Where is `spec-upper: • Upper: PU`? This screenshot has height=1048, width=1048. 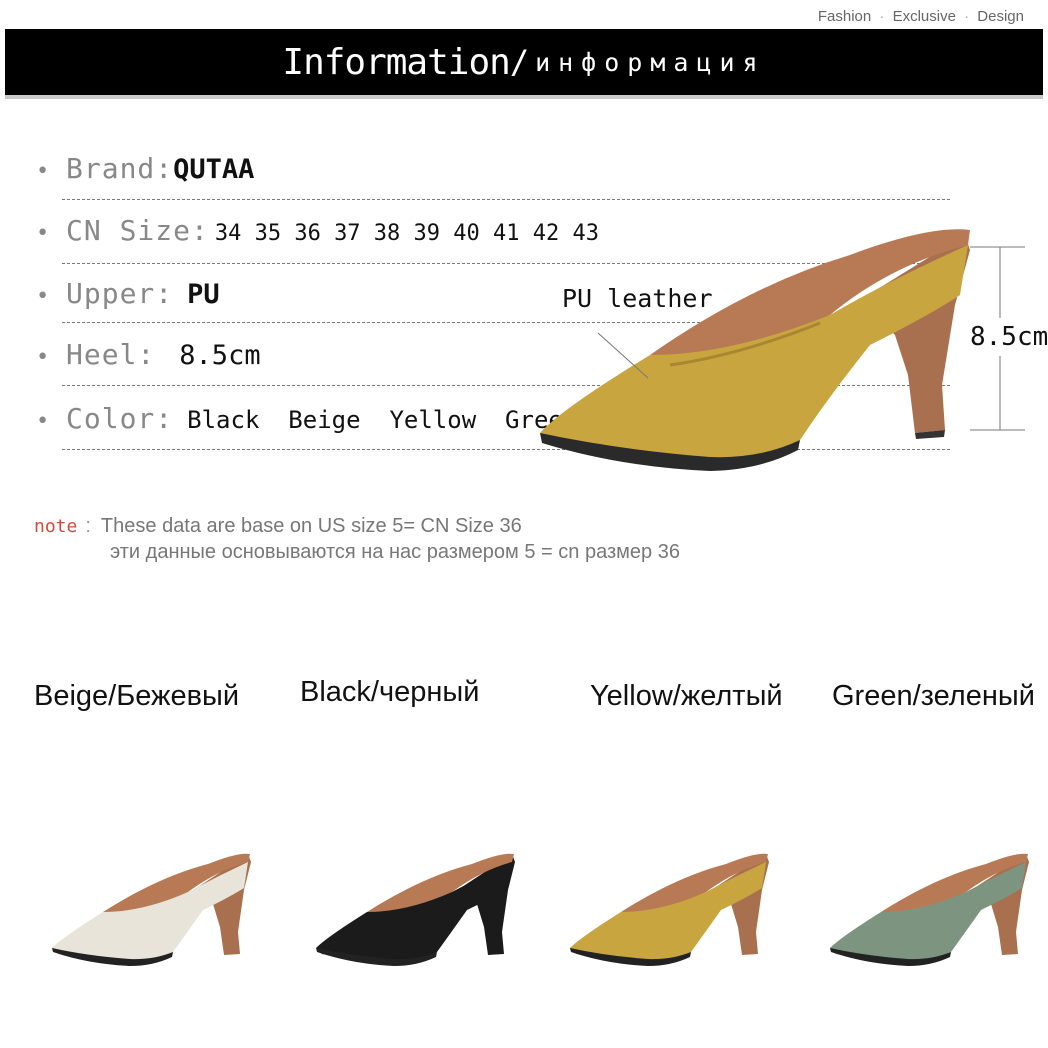
spec-upper: • Upper: PU is located at coordinates (128, 293).